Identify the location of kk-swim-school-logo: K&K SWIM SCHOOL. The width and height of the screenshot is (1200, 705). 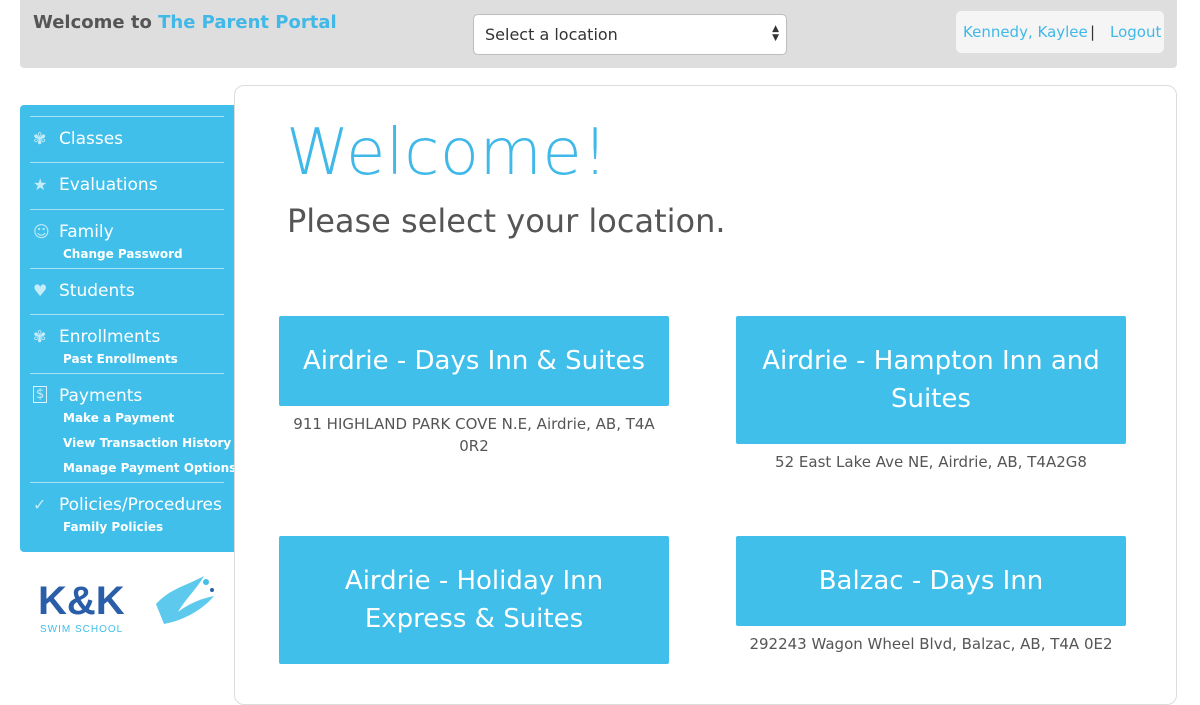
(126, 605).